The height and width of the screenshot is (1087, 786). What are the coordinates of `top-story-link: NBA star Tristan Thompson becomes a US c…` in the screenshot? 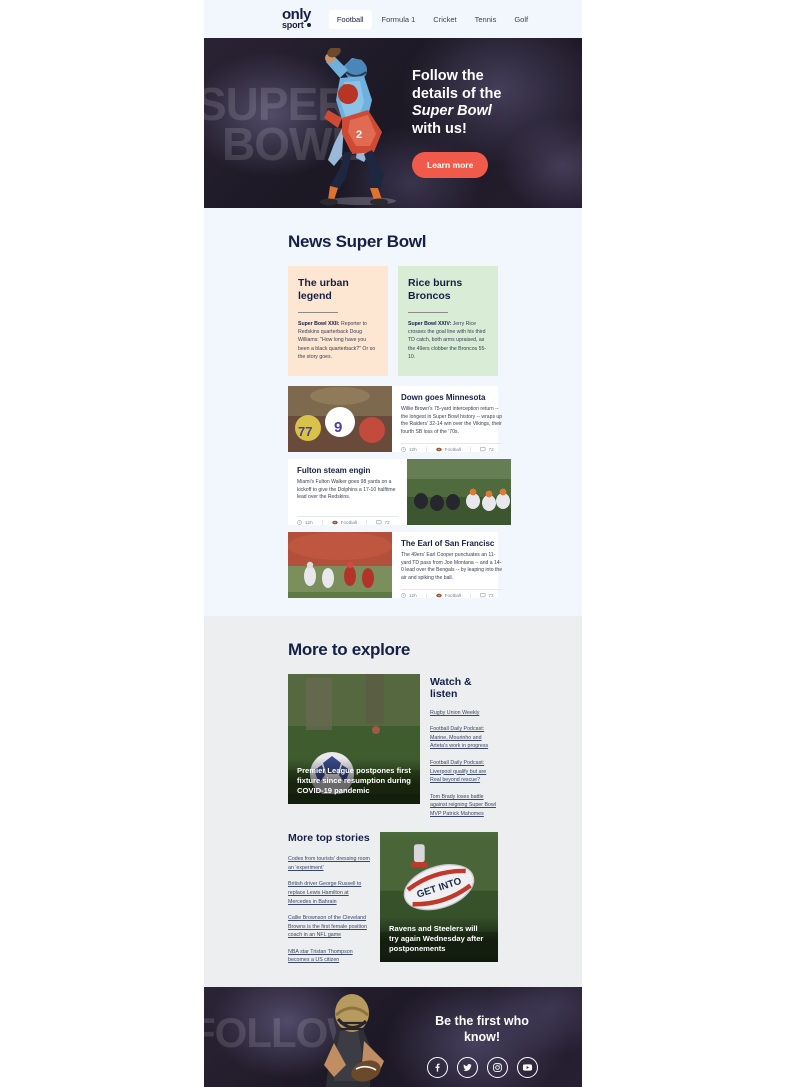 It's located at (329, 956).